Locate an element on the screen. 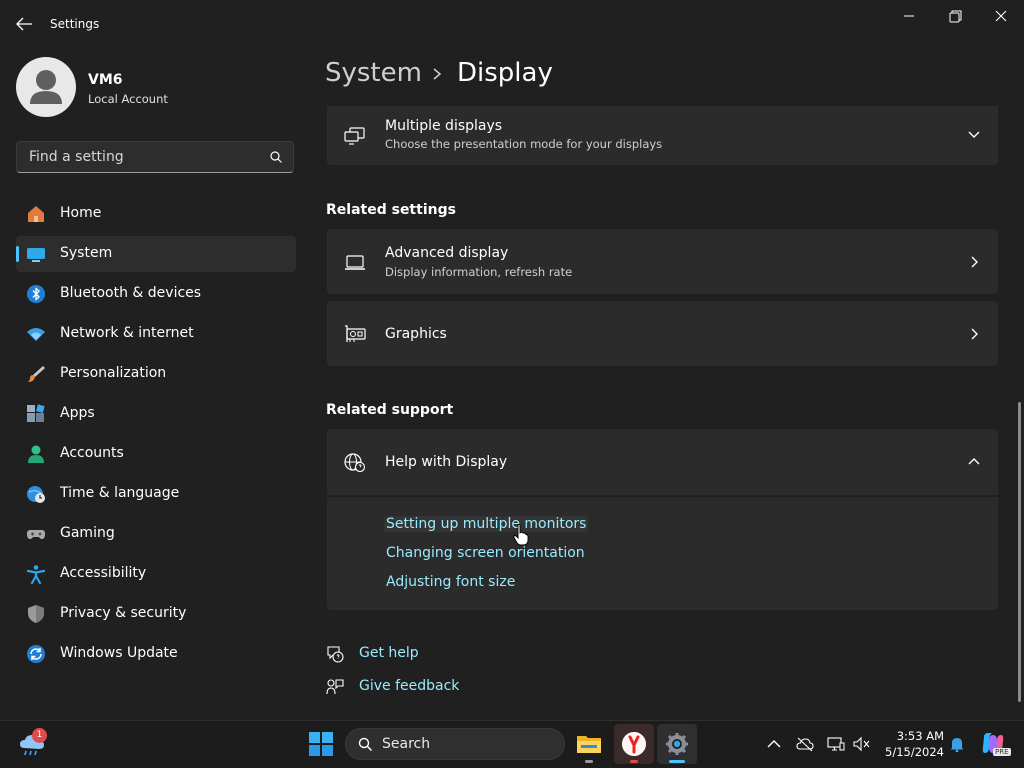 This screenshot has height=768, width=1024. sidebar-item-time-language: Time & language is located at coordinates (156, 494).